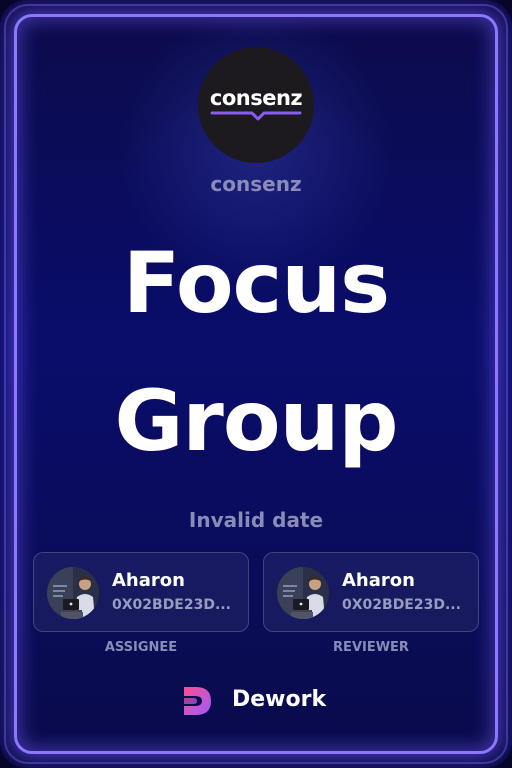 The image size is (512, 768). I want to click on task-date: Invalid date, so click(256, 520).